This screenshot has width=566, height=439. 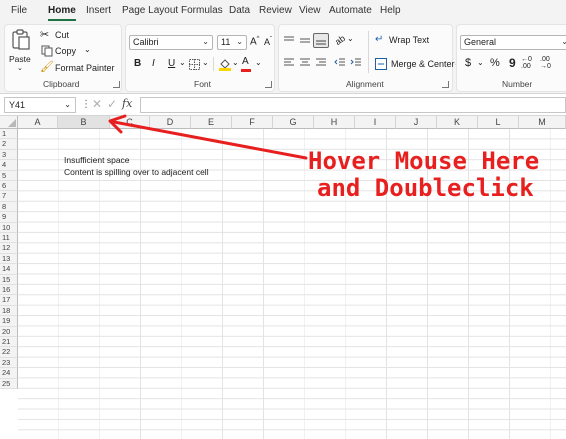 I want to click on increase-font-size-button: A^, so click(x=255, y=41).